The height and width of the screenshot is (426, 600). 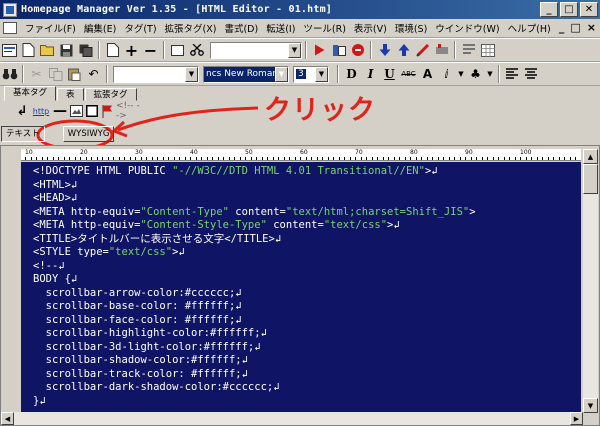 I want to click on tab-basic-tags: 基本タグ, so click(x=30, y=93).